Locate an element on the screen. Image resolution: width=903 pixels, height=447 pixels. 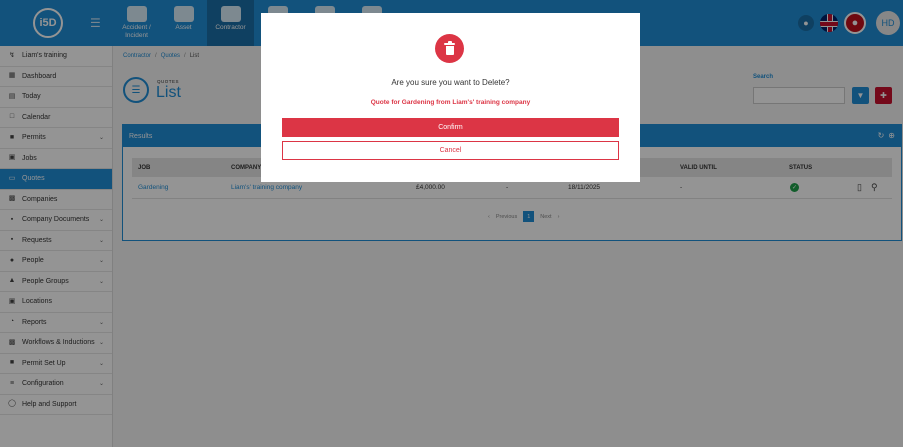
cancel-button: Cancel is located at coordinates (450, 150).